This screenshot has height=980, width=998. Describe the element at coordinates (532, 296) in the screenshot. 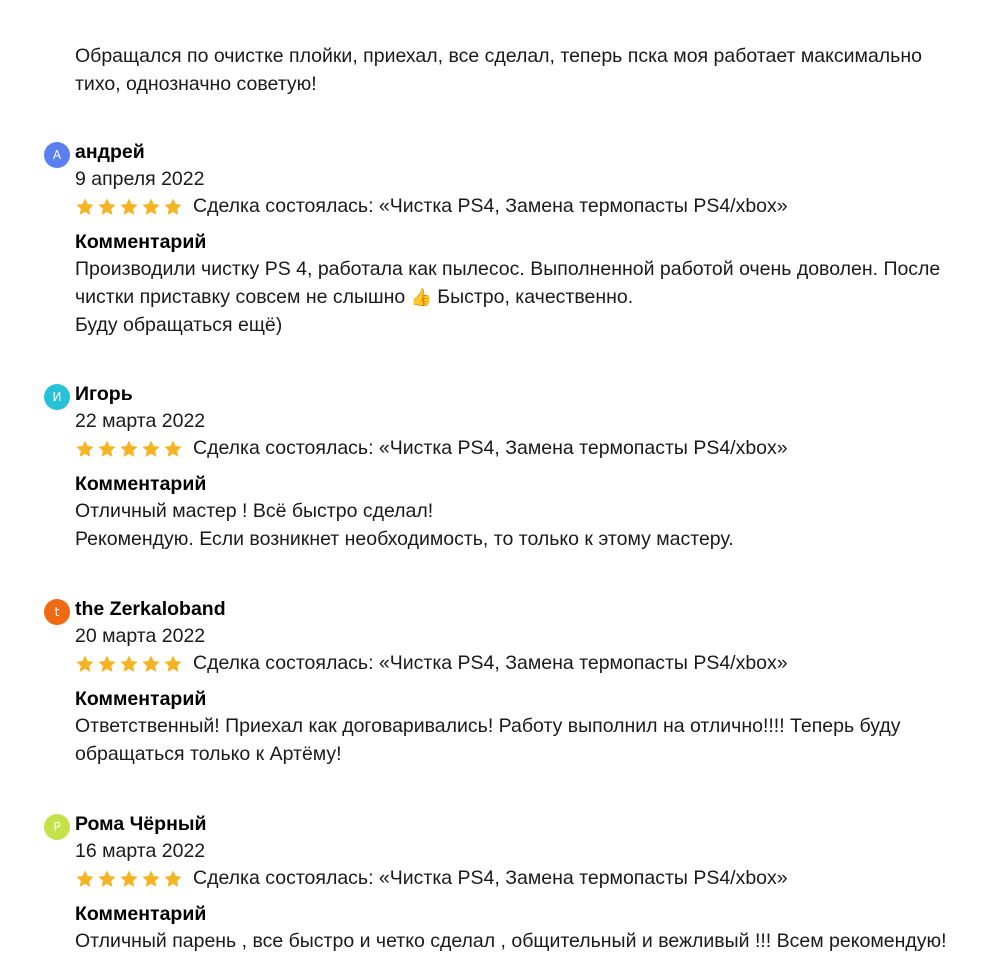

I see `comment-text: Быстро, качественно.` at that location.